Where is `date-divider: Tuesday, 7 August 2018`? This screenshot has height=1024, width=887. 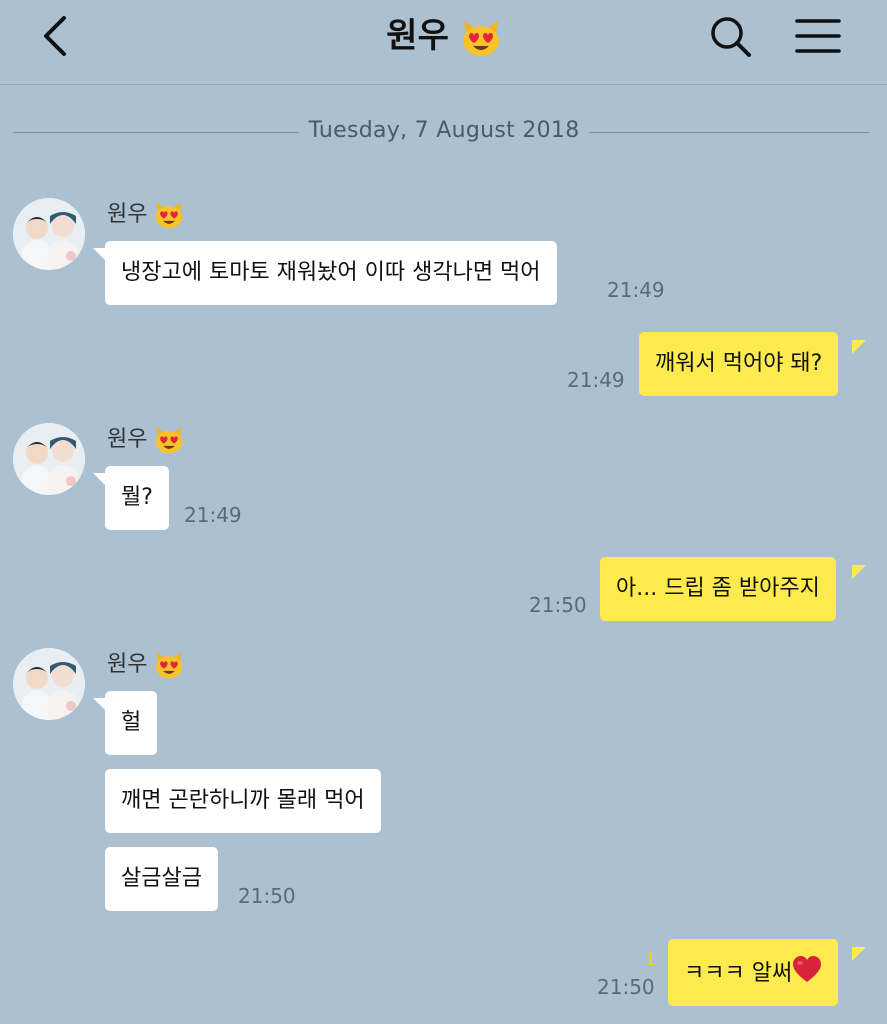
date-divider: Tuesday, 7 August 2018 is located at coordinates (441, 132).